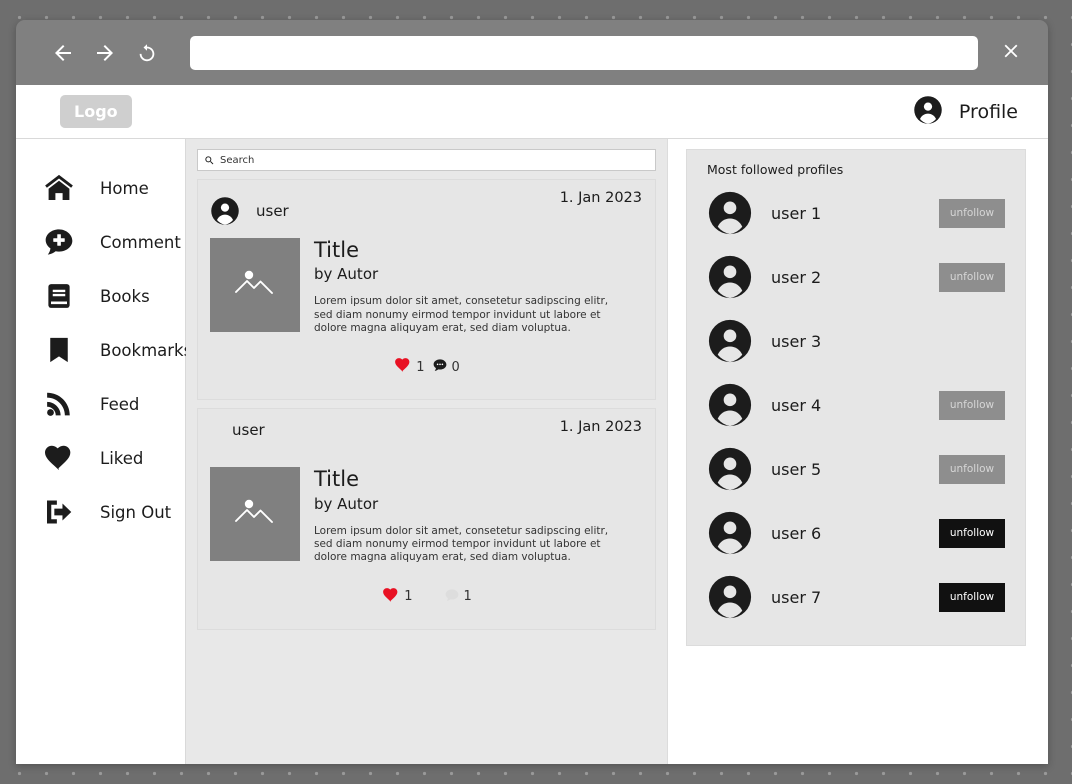 The image size is (1072, 784). What do you see at coordinates (59, 404) in the screenshot?
I see `rss-feed-icon` at bounding box center [59, 404].